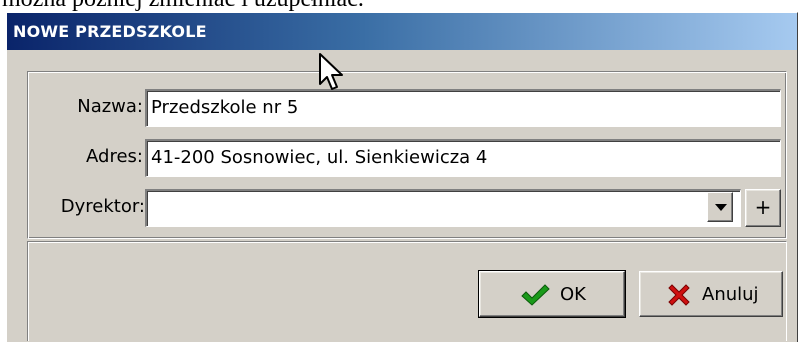 Image resolution: width=804 pixels, height=342 pixels. What do you see at coordinates (183, 6) in the screenshot?
I see `caption-text: można później zmieniać i uzupełniać.` at bounding box center [183, 6].